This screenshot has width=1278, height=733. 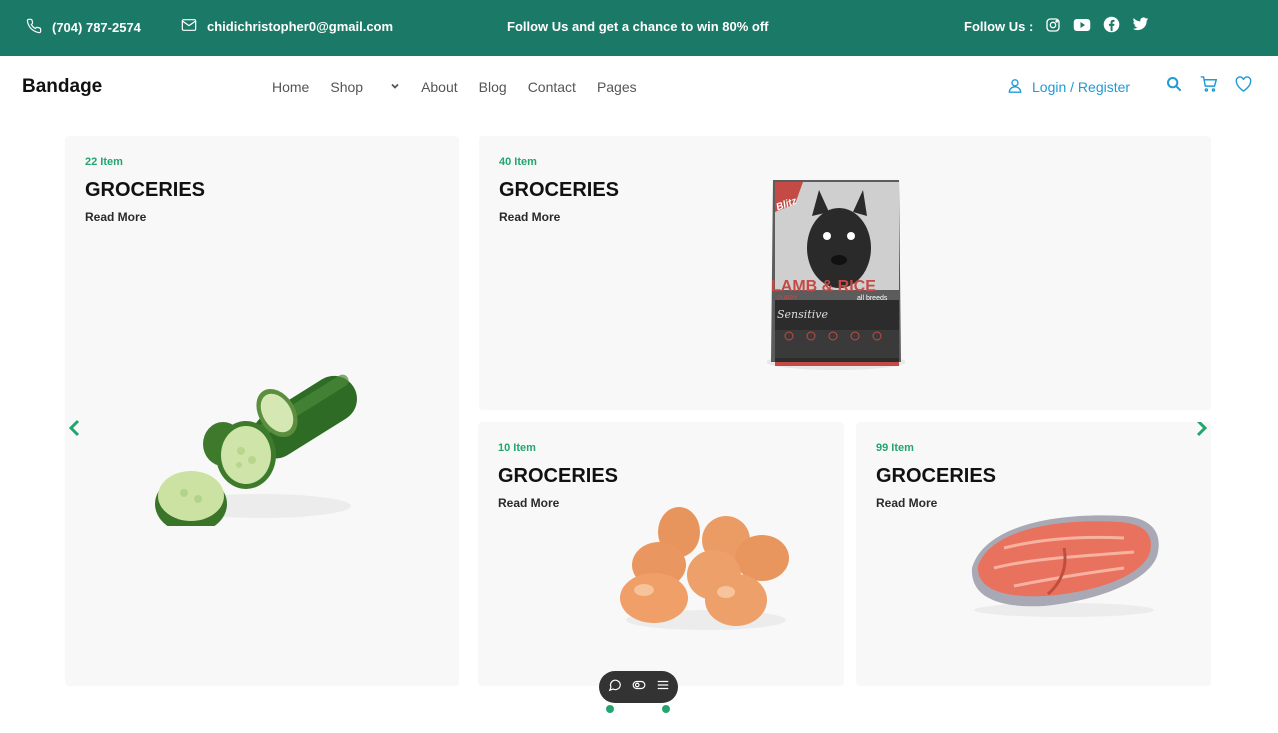 What do you see at coordinates (802, 314) in the screenshot?
I see `package-variant: Sensitive` at bounding box center [802, 314].